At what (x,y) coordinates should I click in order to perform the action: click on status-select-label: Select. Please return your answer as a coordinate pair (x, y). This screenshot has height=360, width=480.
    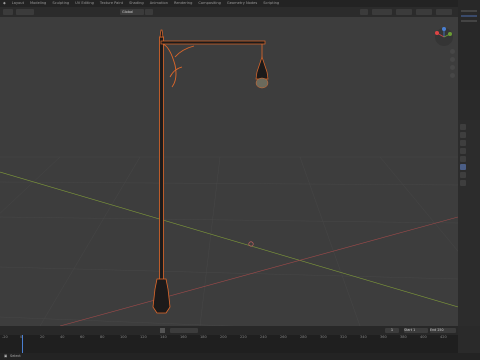
    Looking at the image, I should click on (15, 356).